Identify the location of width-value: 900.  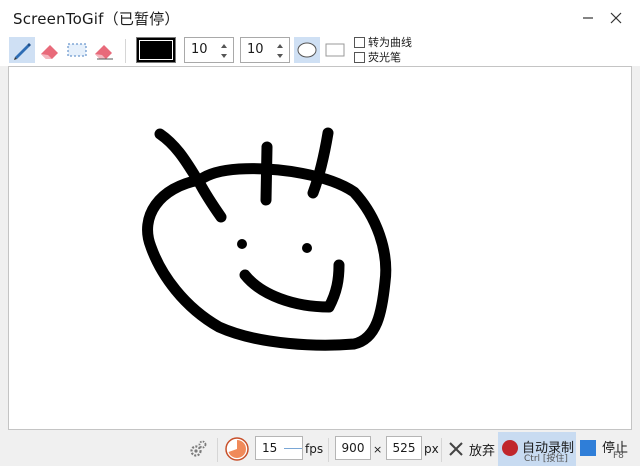
(353, 448).